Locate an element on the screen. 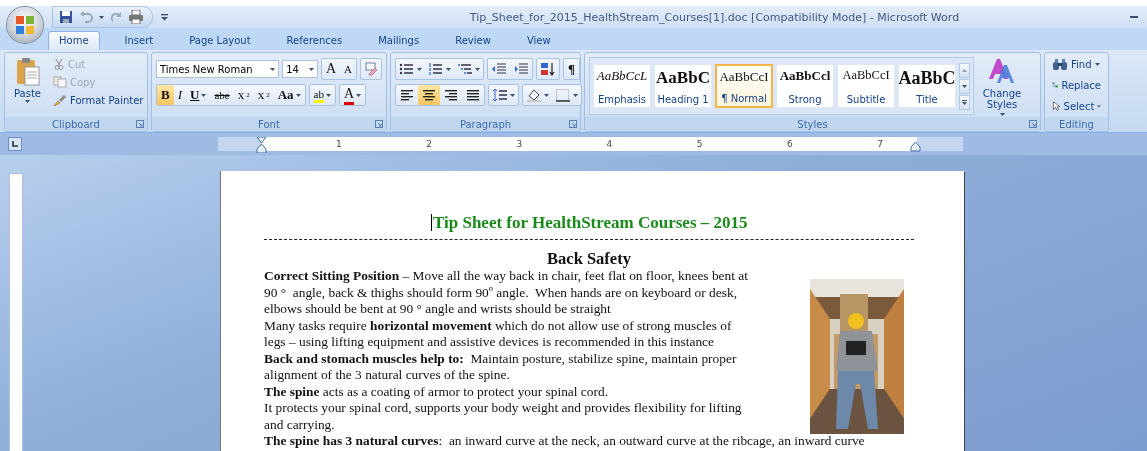  highlight-button: ab is located at coordinates (322, 95).